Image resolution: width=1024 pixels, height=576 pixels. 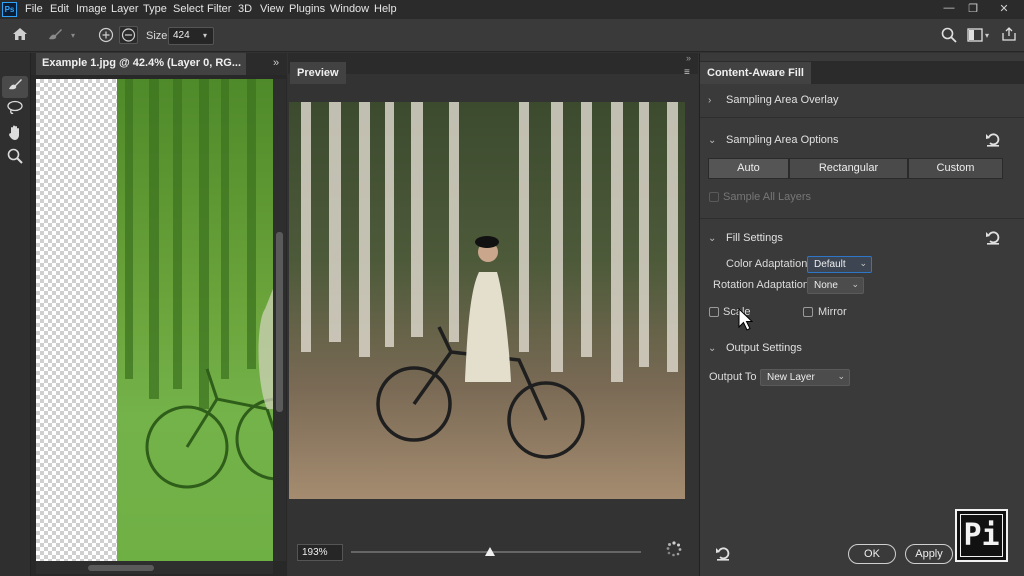 I want to click on mirror-label: Mirror, so click(x=832, y=312).